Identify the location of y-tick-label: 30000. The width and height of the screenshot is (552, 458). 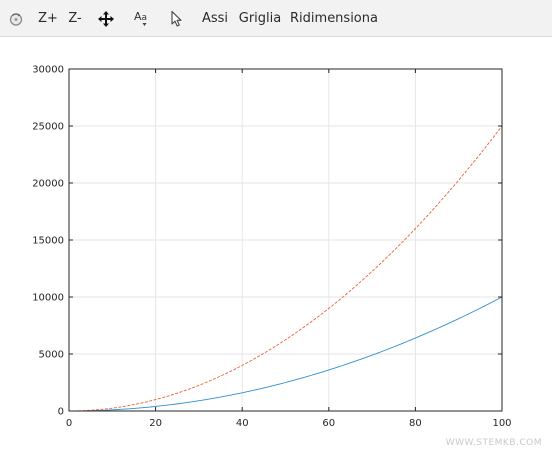
(48, 70).